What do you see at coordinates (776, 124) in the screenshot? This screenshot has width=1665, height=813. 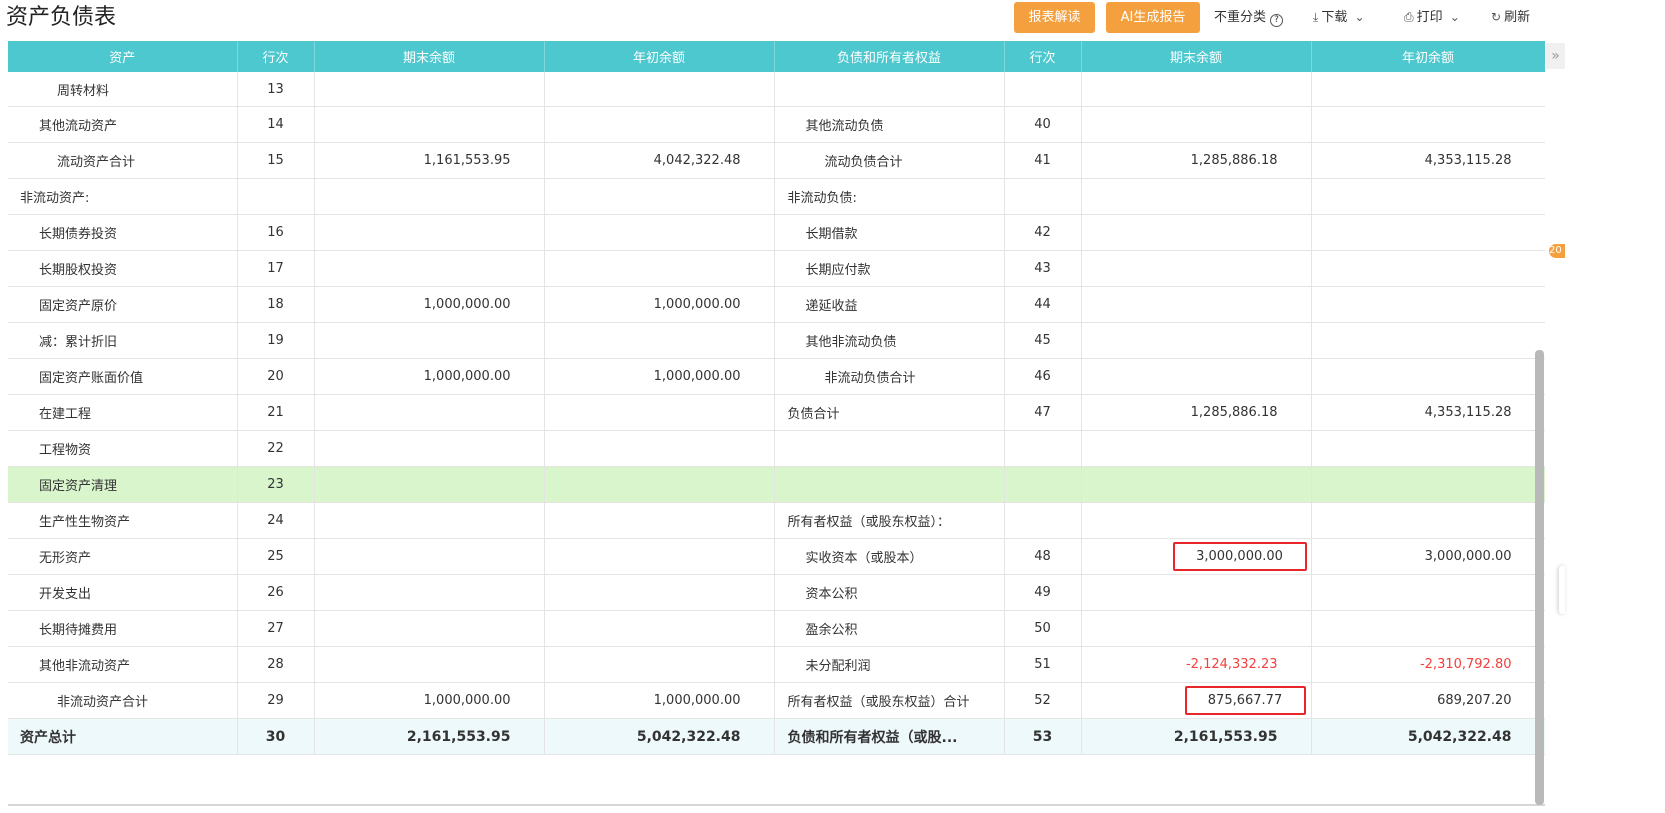 I see `table-row: 其他流动资产 14 其他流动负债 40` at bounding box center [776, 124].